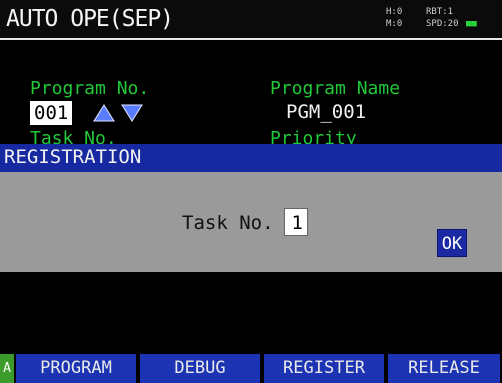 This screenshot has width=502, height=383. I want to click on mode-indicator: A, so click(7, 368).